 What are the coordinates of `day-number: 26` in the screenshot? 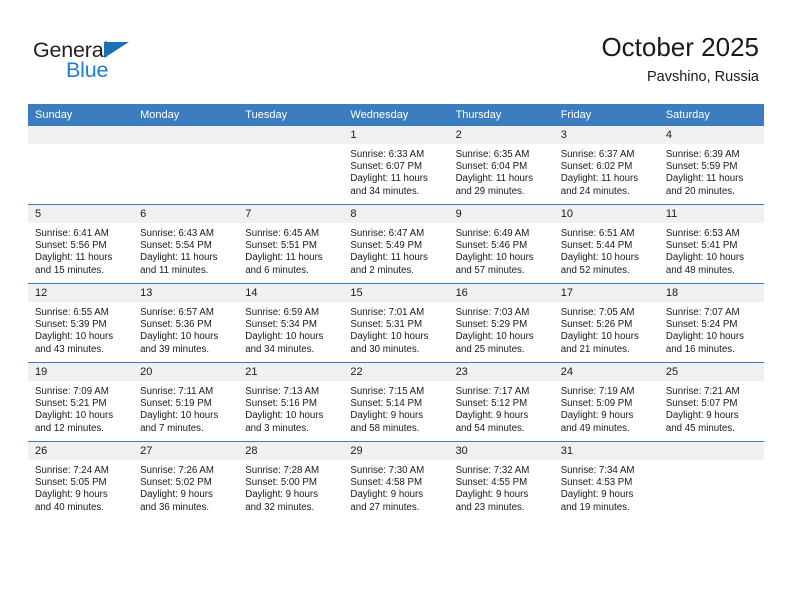 It's located at (81, 451).